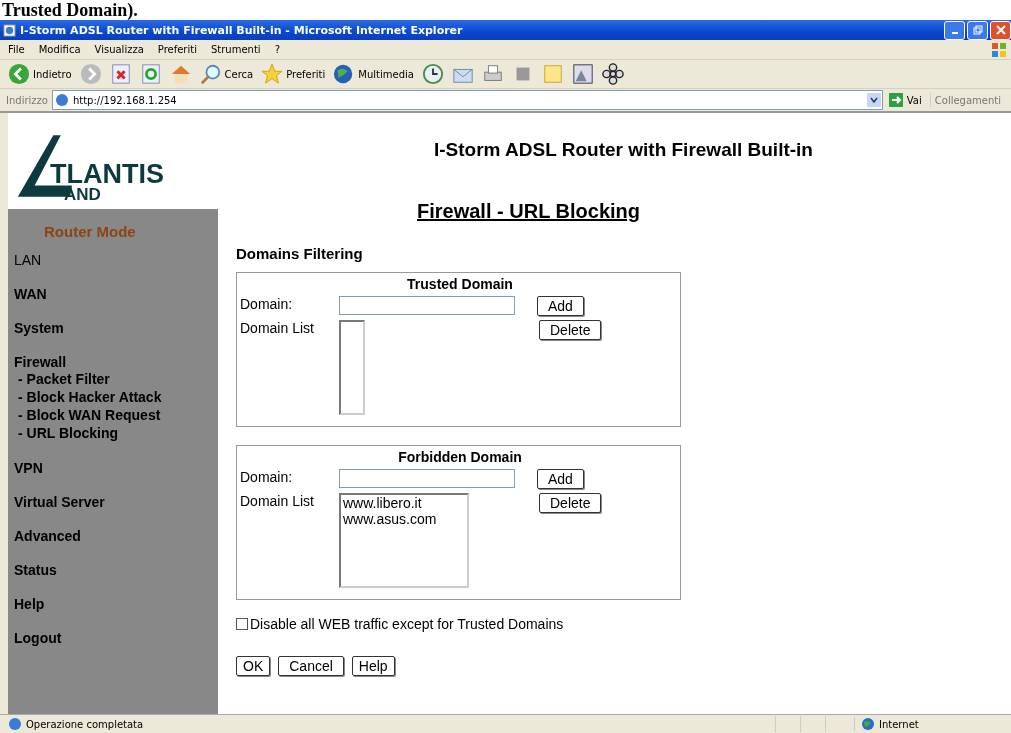  I want to click on menu-item: File, so click(16, 49).